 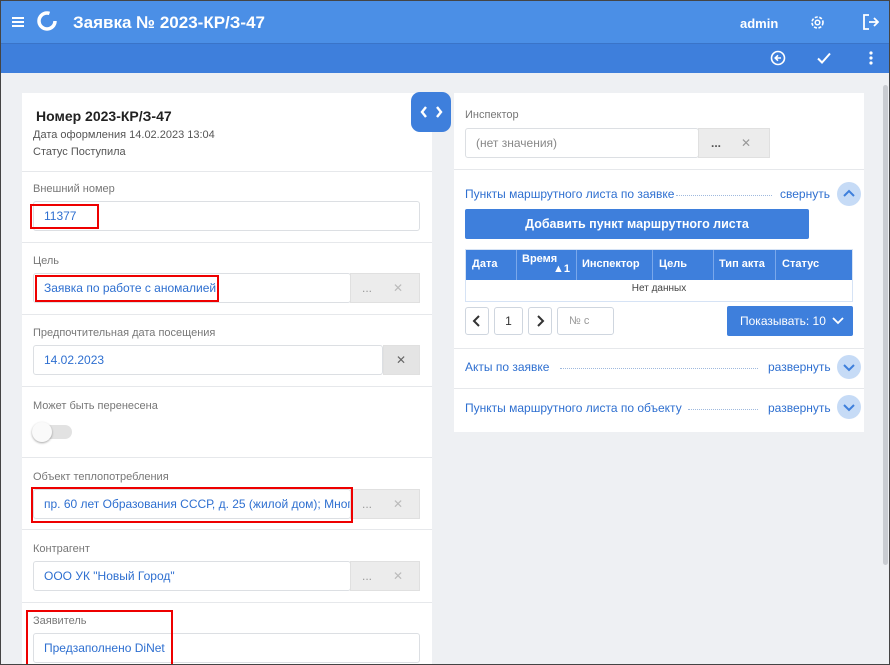 I want to click on user-name: admin, so click(x=759, y=23).